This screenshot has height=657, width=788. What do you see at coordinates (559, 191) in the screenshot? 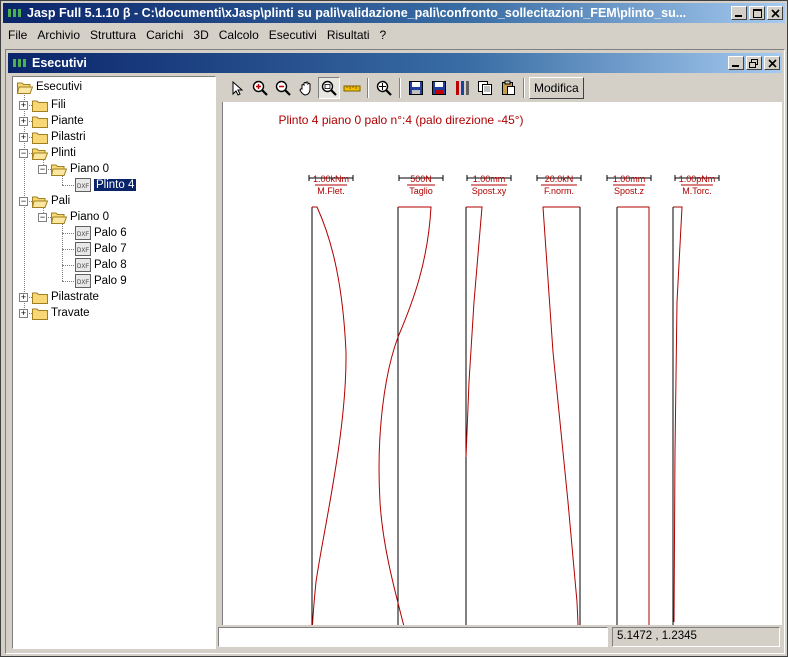
I see `diagram-name: F.norm.` at bounding box center [559, 191].